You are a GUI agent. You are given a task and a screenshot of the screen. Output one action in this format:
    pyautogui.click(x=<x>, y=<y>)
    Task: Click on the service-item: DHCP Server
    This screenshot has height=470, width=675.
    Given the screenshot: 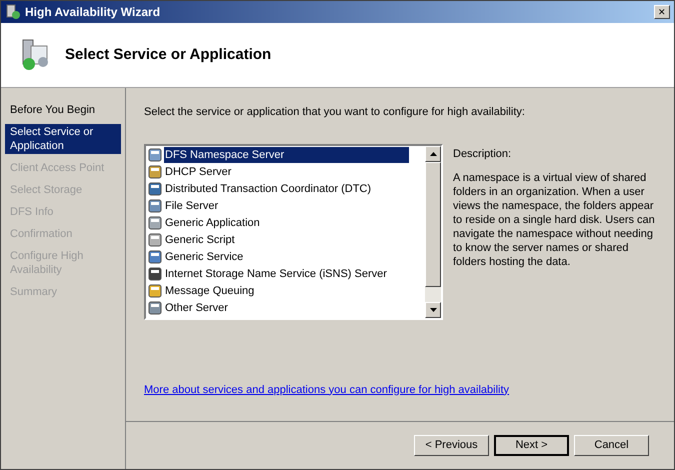 What is the action you would take?
    pyautogui.click(x=198, y=172)
    